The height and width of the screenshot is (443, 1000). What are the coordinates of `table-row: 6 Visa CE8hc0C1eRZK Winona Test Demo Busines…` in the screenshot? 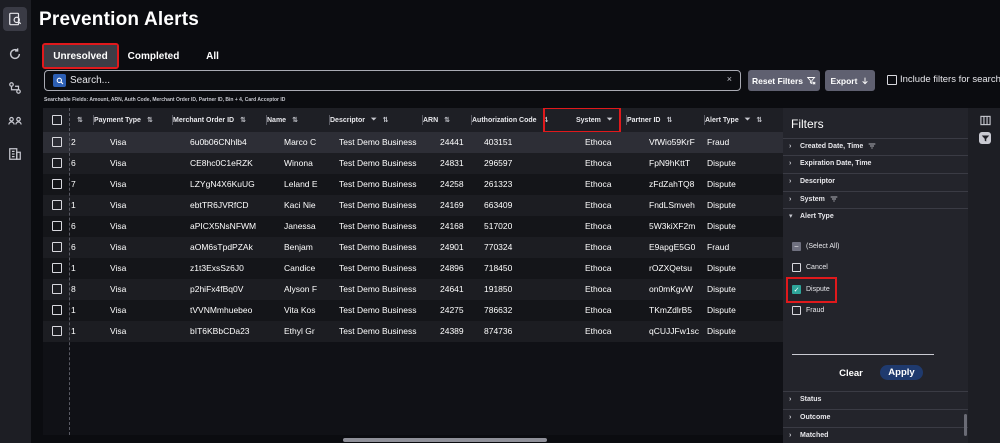 It's located at (413, 163).